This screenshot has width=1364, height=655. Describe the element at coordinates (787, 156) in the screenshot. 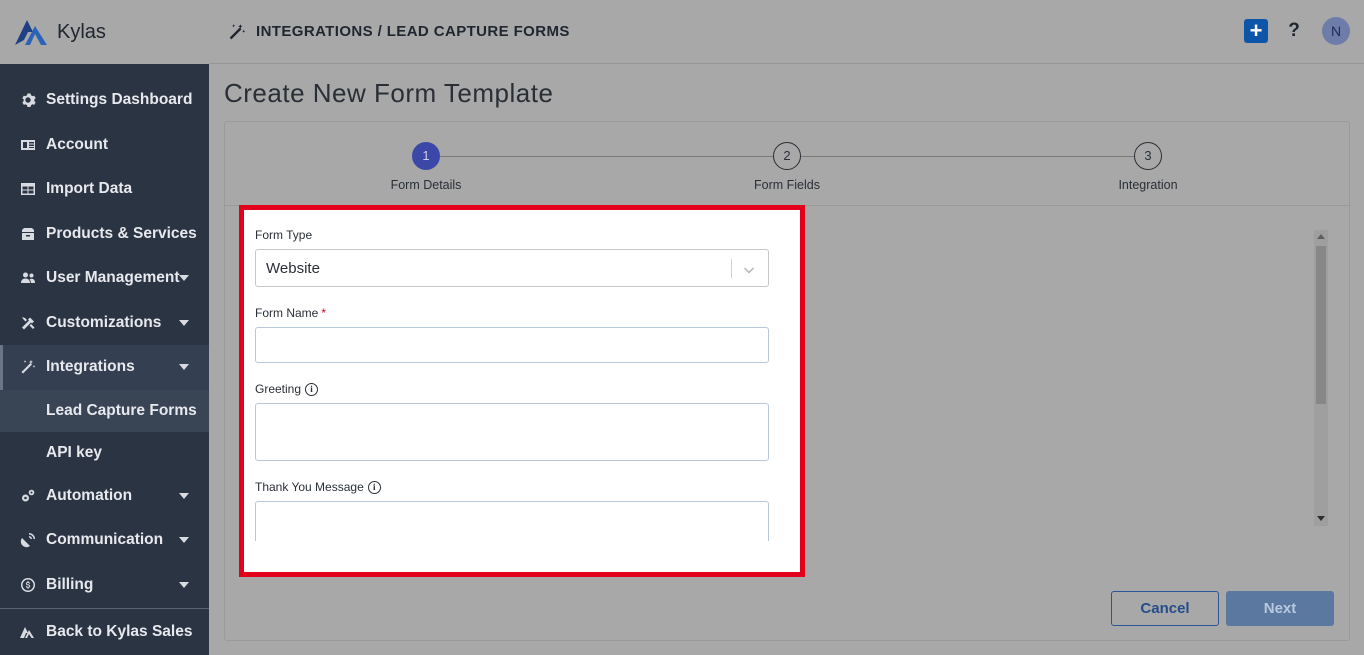

I see `step-number: 2` at that location.